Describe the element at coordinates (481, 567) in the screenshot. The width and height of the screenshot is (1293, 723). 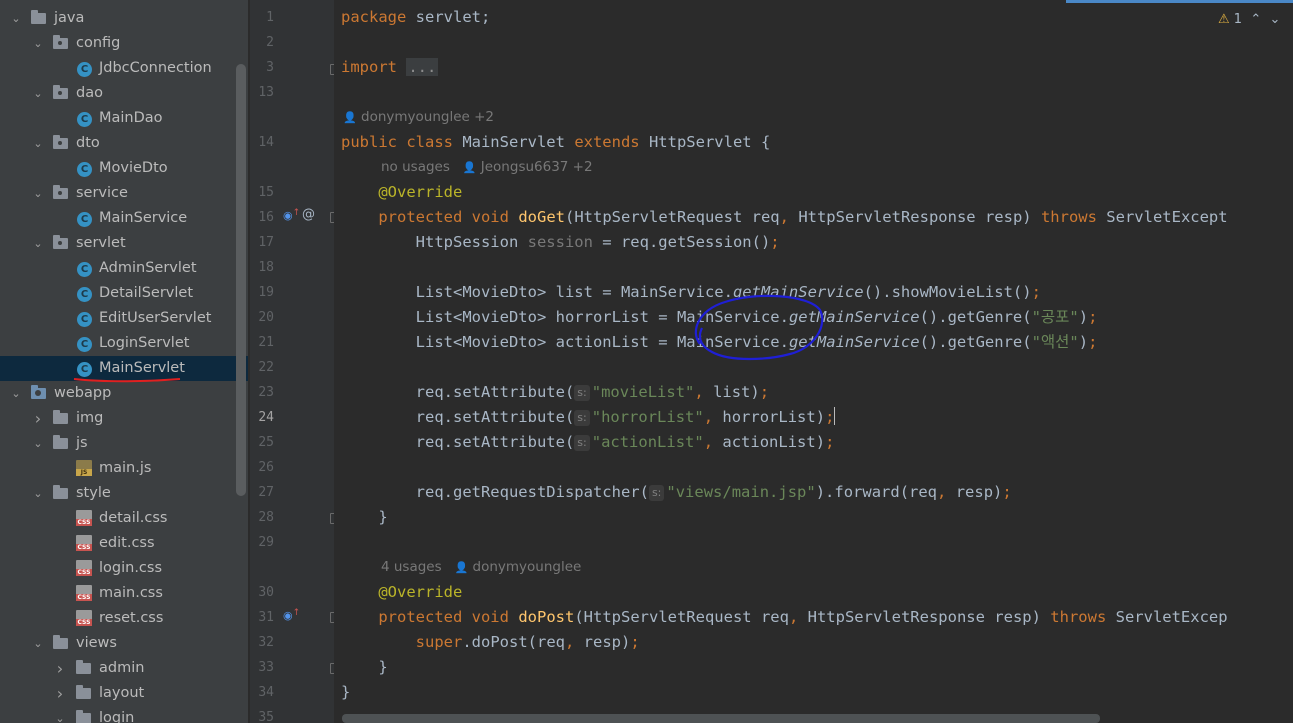
I see `dopost-usages-hint: 4 usages 👤 donymyounglee` at that location.